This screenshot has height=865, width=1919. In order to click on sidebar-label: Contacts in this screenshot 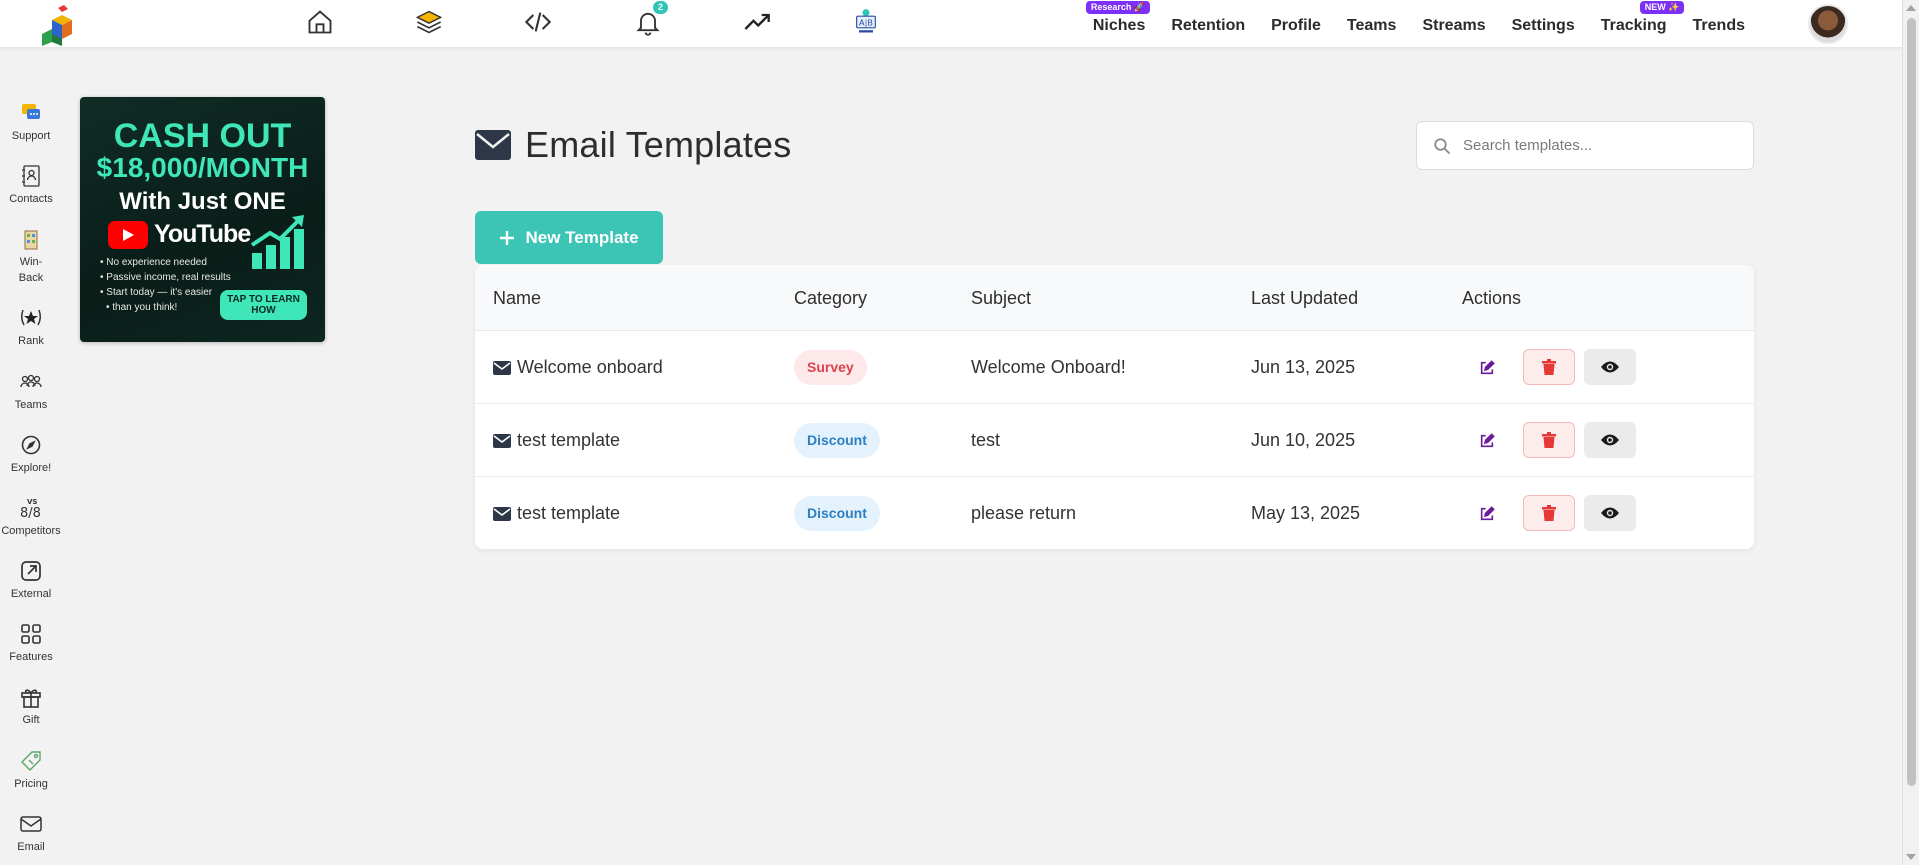, I will do `click(31, 199)`.